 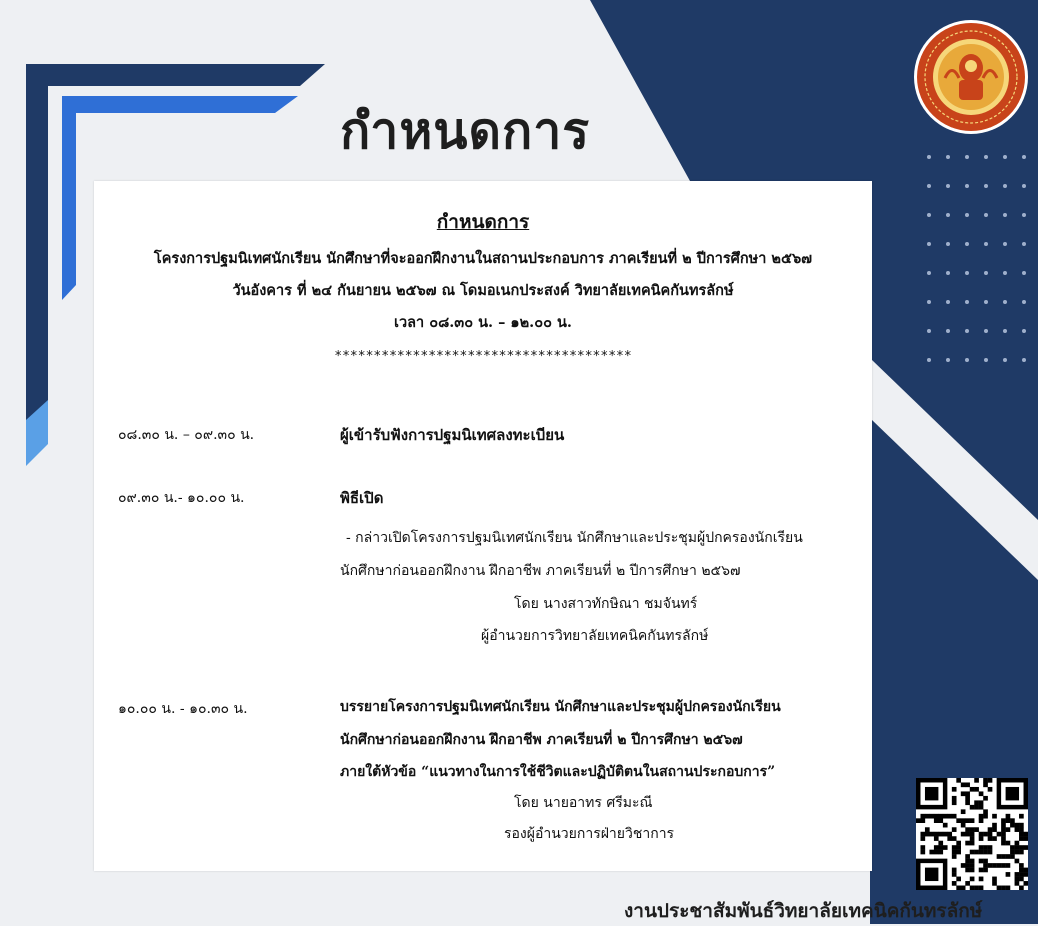 What do you see at coordinates (595, 636) in the screenshot?
I see `speaker-position: ผู้อำนวยการวิทยาลัยเทคนิคกันทรลักษ์` at bounding box center [595, 636].